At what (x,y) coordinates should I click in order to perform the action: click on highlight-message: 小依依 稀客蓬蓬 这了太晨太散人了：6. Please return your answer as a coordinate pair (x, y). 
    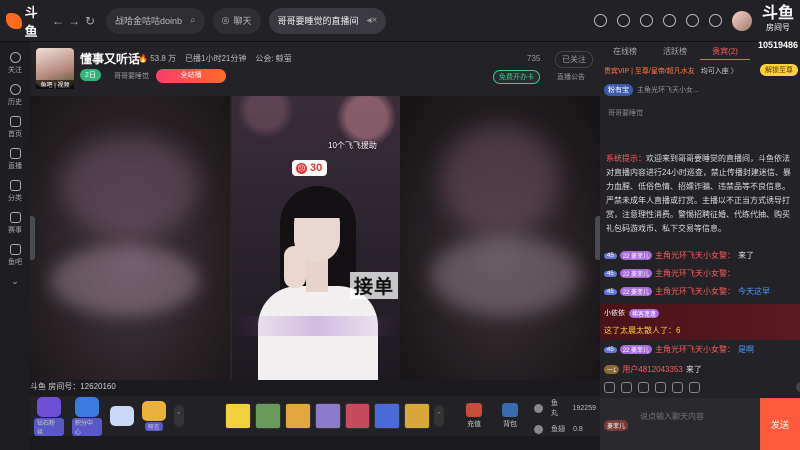
    Looking at the image, I should click on (700, 322).